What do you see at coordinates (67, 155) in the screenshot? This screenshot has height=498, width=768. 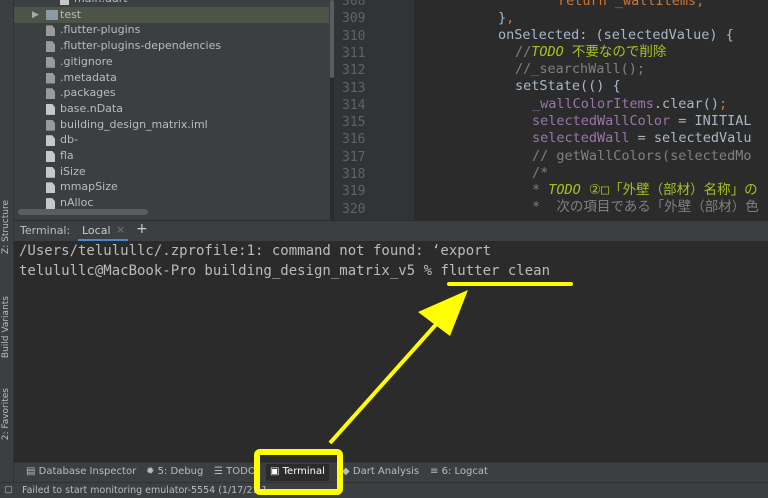 I see `tree-item-label: fla` at bounding box center [67, 155].